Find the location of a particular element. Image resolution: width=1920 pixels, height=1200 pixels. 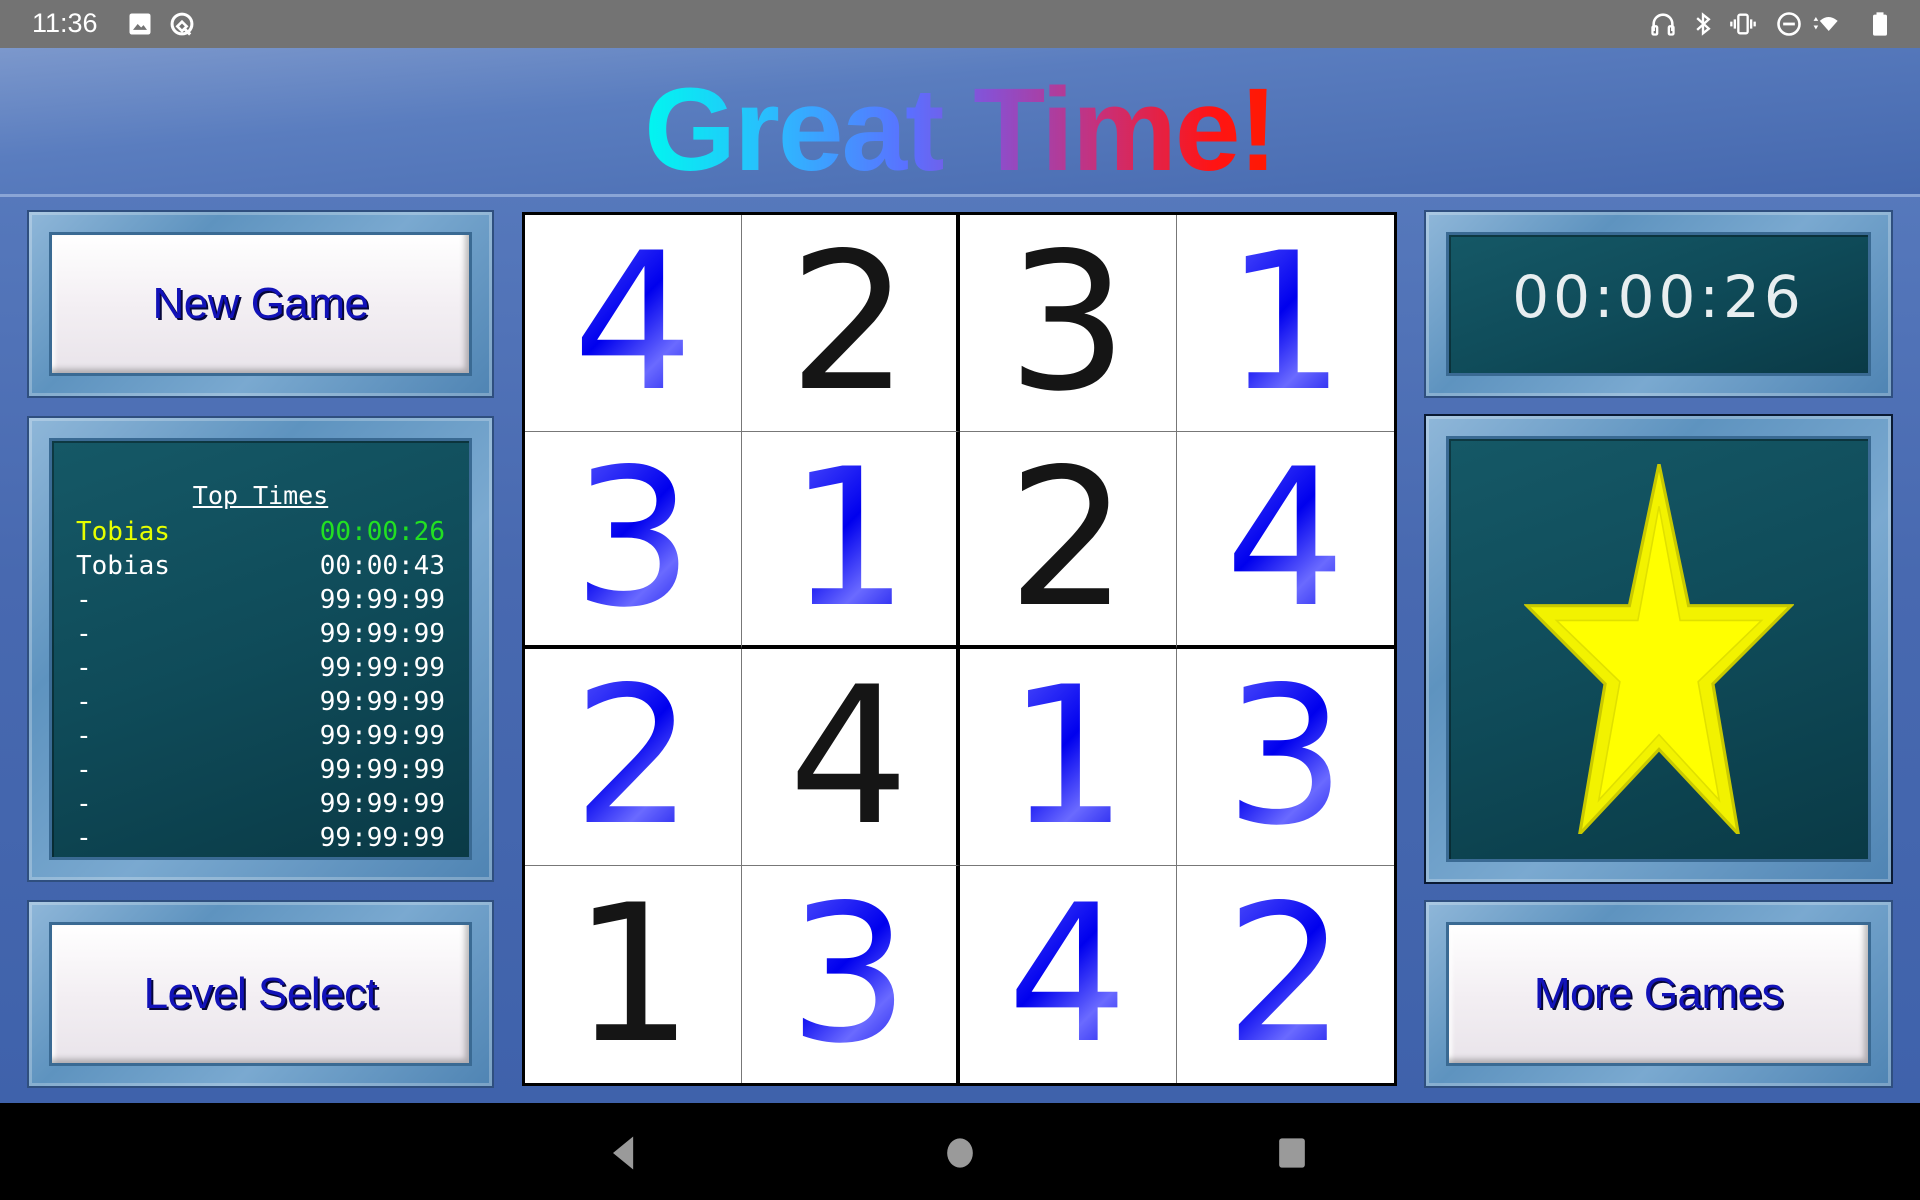

board-cell-r1-c2: 2 is located at coordinates (851, 322).